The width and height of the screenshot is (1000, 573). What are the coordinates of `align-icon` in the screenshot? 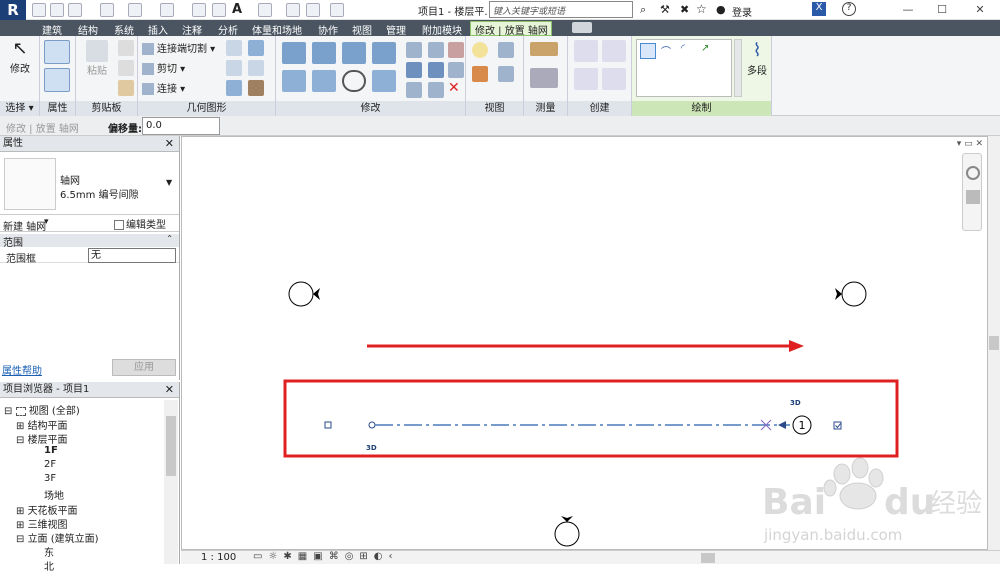 It's located at (294, 53).